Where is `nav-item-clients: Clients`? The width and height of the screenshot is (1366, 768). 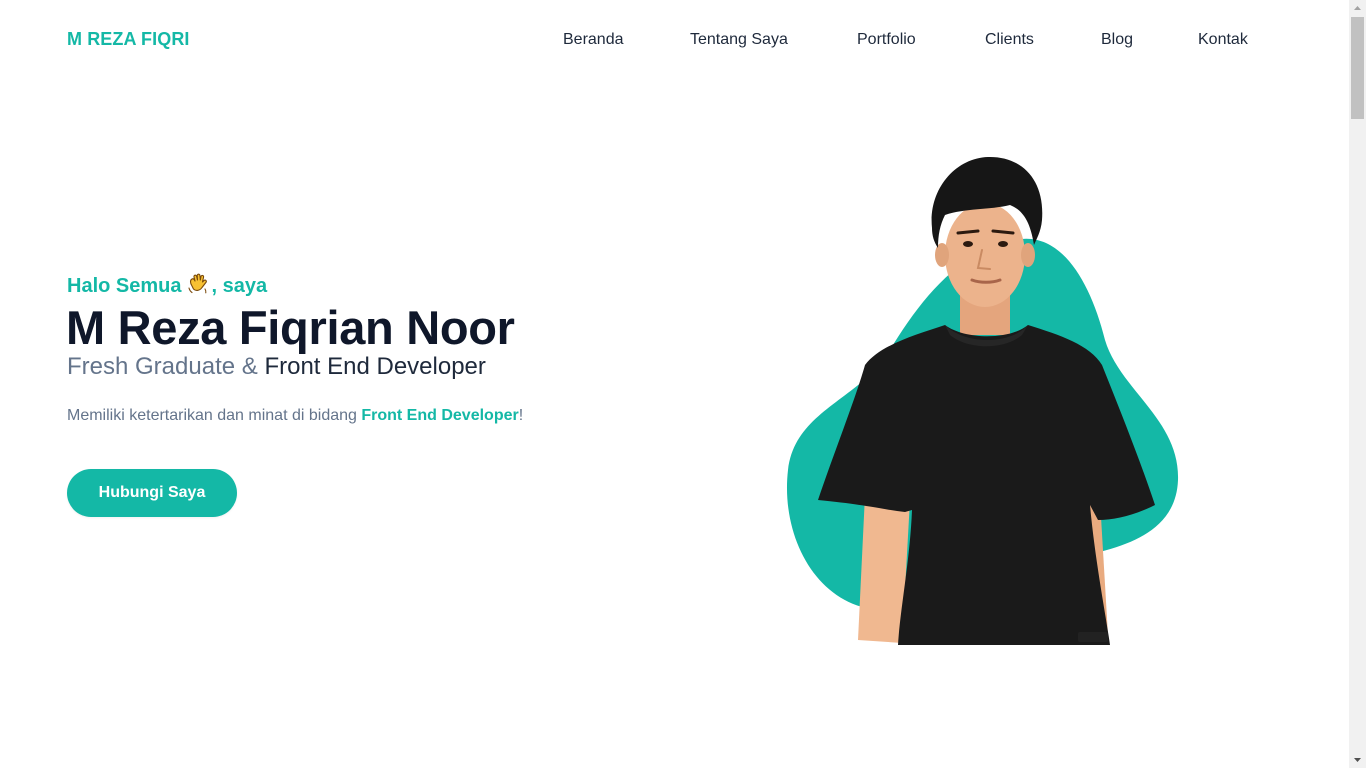
nav-item-clients: Clients is located at coordinates (1009, 40).